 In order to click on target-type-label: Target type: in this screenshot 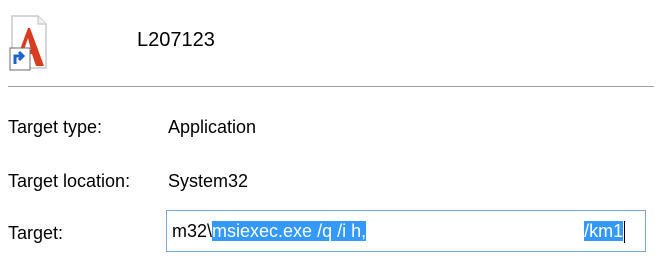, I will do `click(55, 127)`.